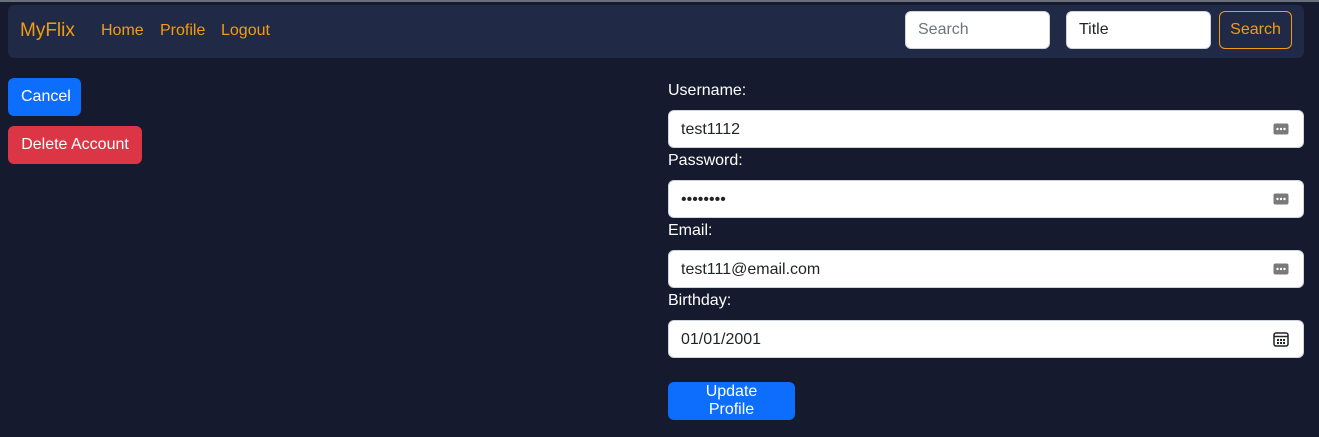  Describe the element at coordinates (703, 199) in the screenshot. I see `password-value: ••••••••` at that location.